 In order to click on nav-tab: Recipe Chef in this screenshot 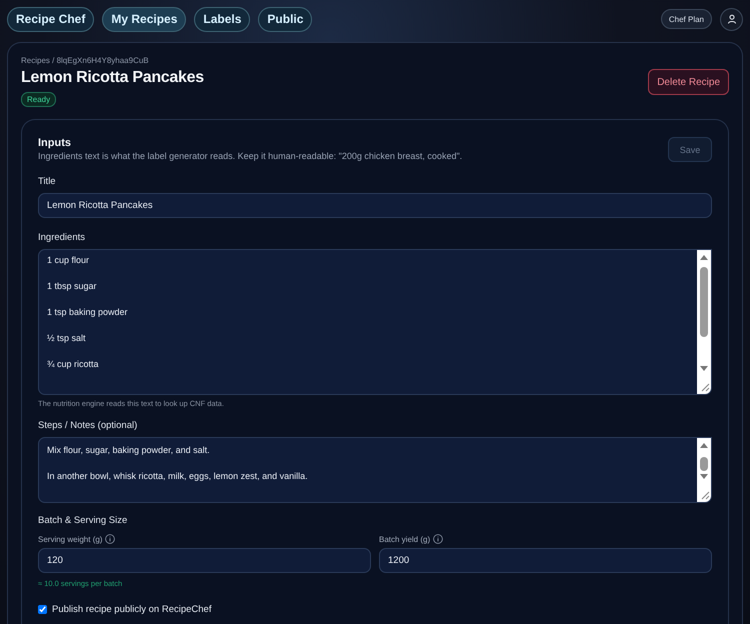, I will do `click(50, 19)`.